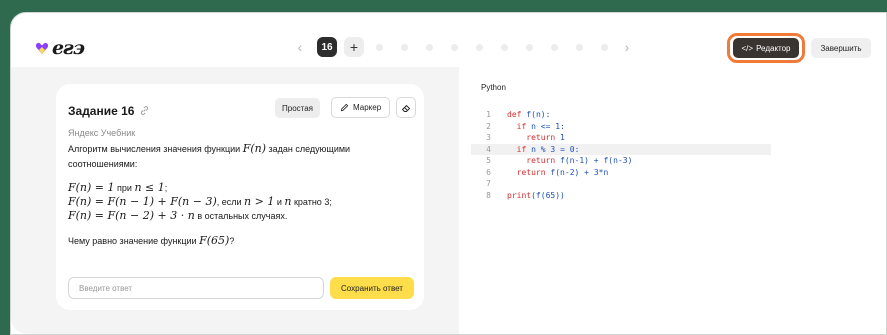 This screenshot has width=887, height=335. Describe the element at coordinates (214, 240) in the screenshot. I see `question-math: F(65)` at that location.